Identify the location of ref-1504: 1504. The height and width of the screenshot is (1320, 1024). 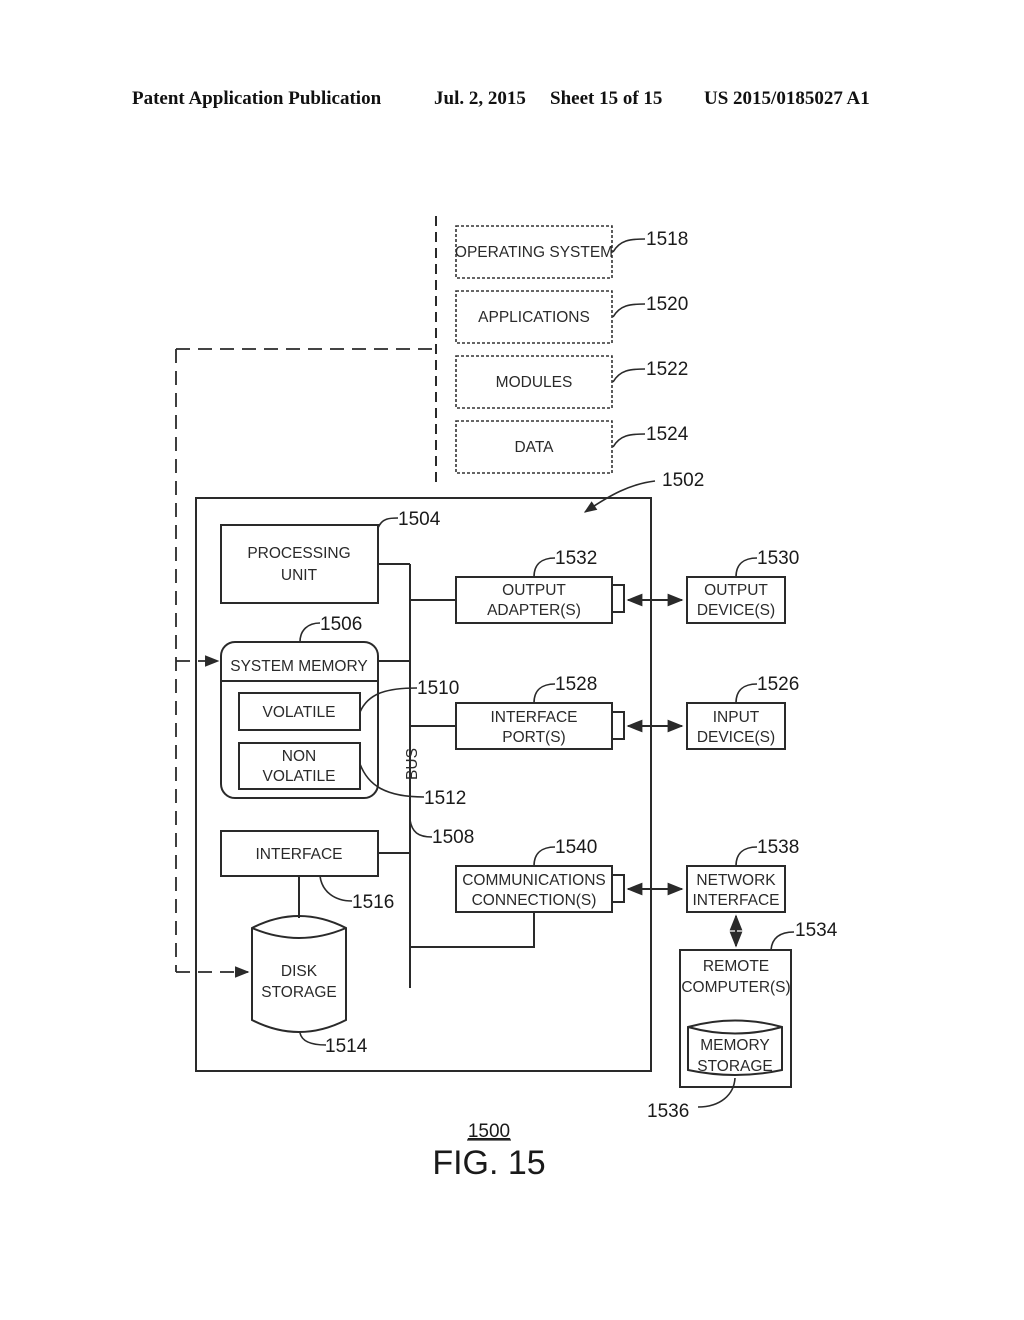
(419, 519).